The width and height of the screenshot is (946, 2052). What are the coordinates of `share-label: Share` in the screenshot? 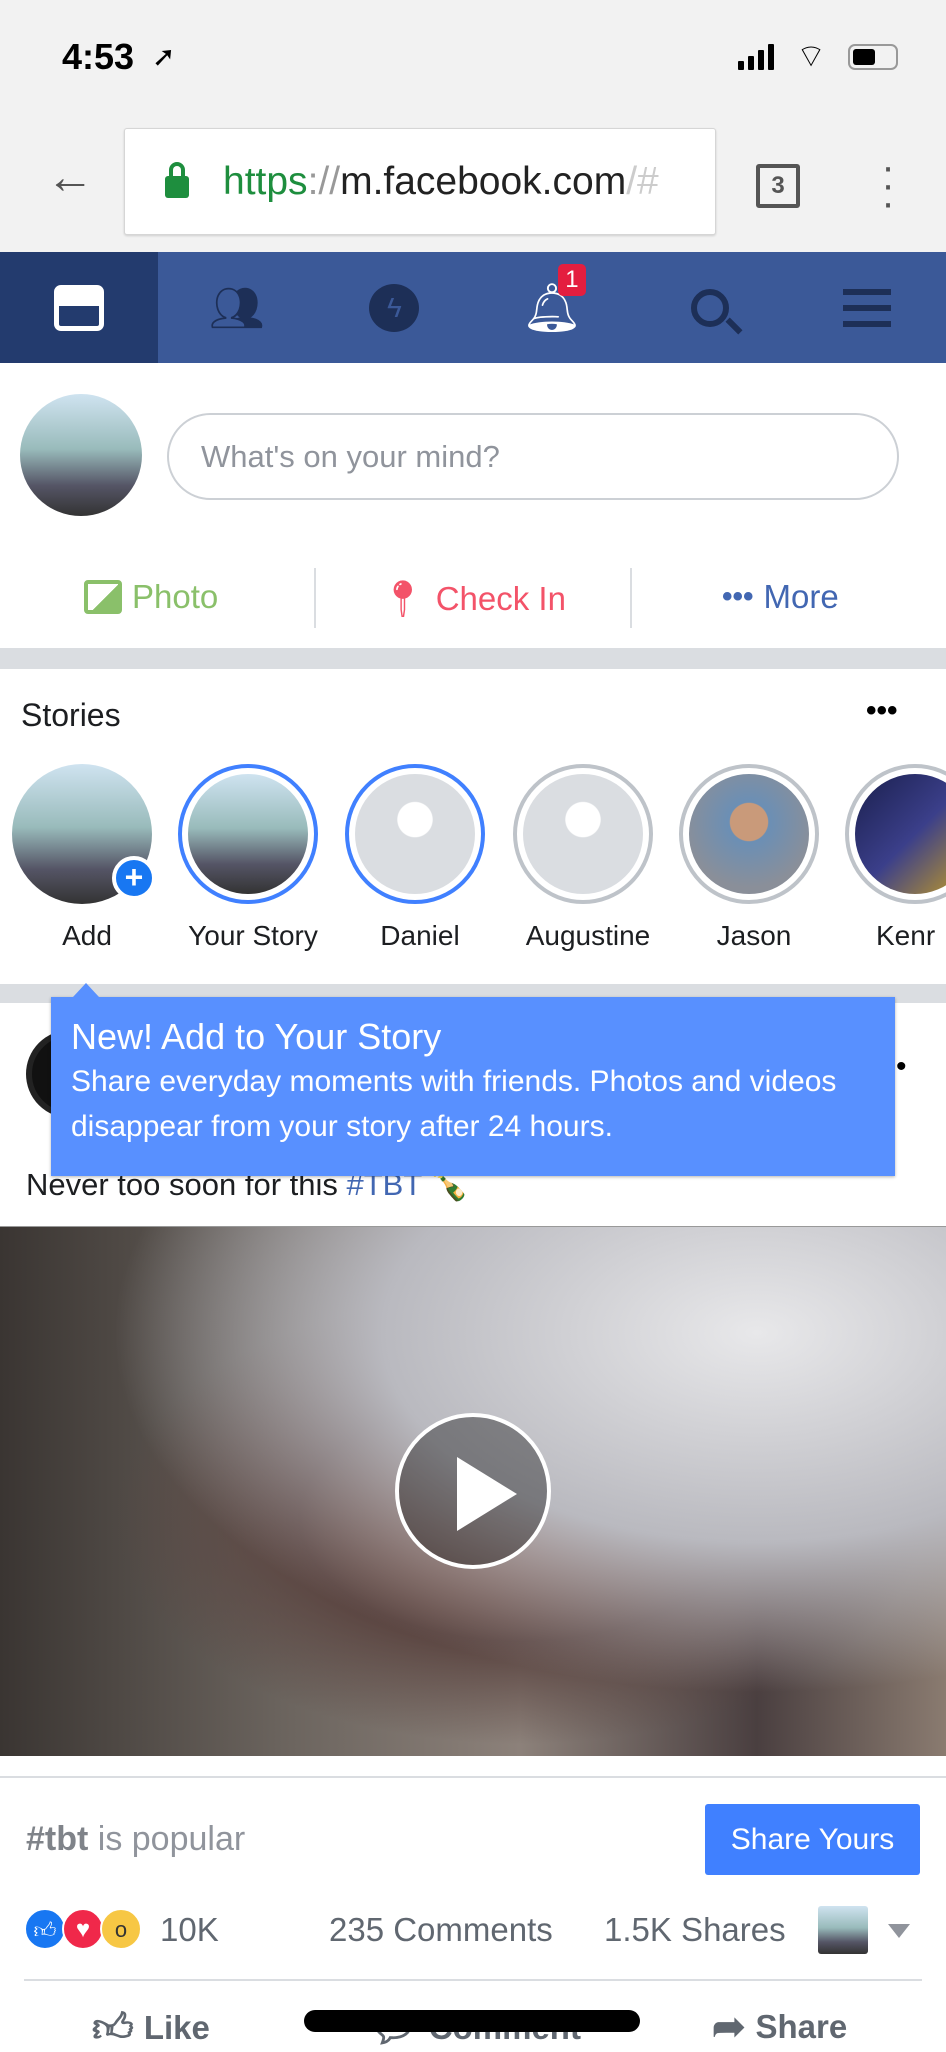 It's located at (801, 2026).